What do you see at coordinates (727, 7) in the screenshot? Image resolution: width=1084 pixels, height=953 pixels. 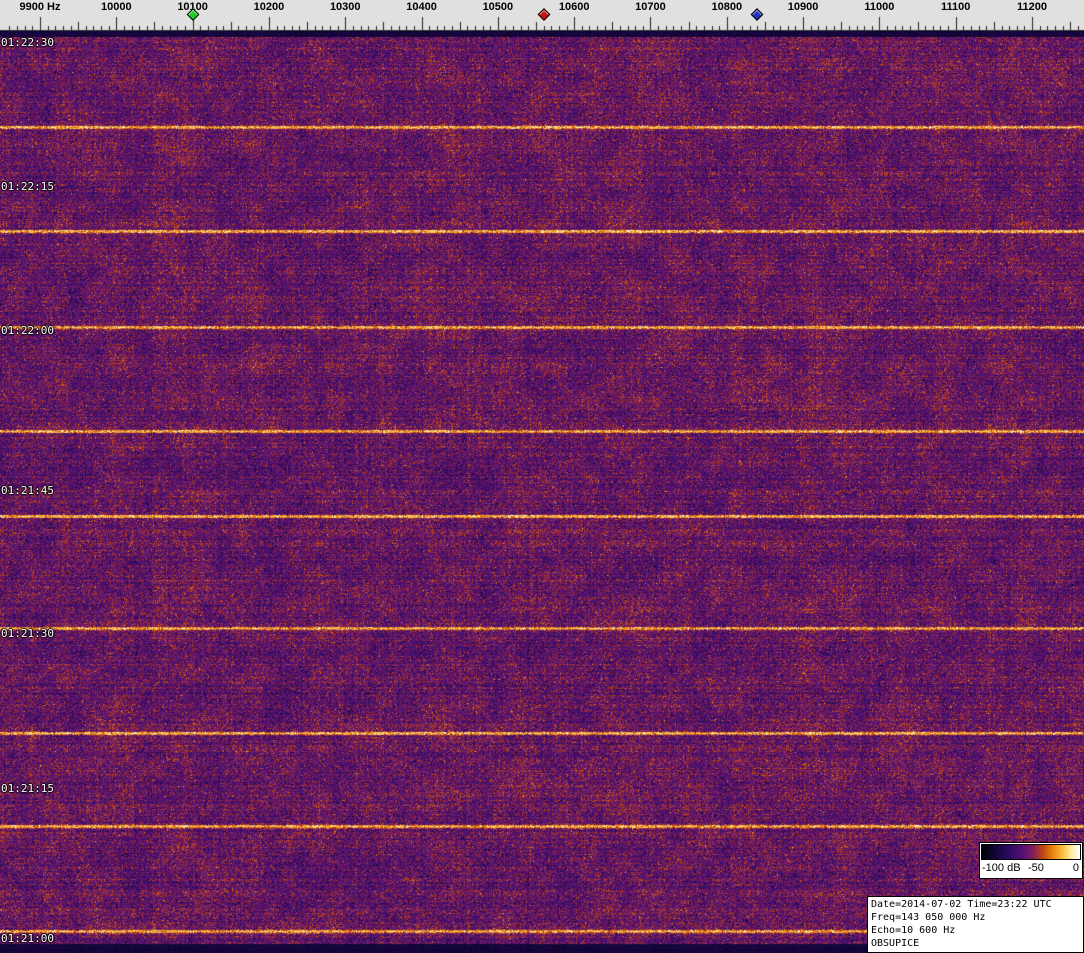 I see `freq-tick-label: 10800` at bounding box center [727, 7].